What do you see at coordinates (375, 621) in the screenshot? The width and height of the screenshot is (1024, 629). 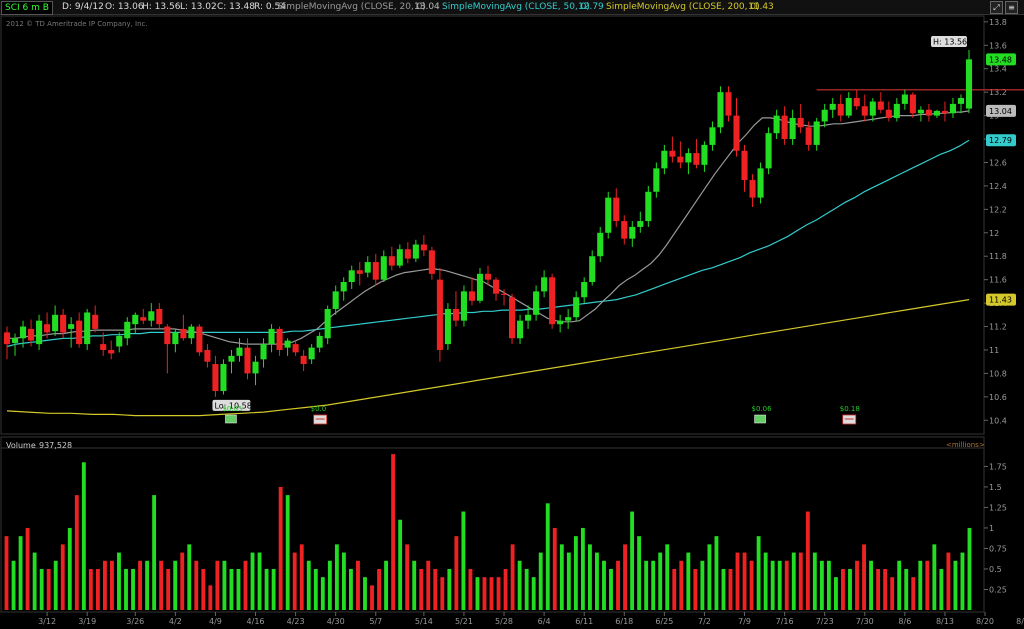 I see `date-axis-label: 5/7` at bounding box center [375, 621].